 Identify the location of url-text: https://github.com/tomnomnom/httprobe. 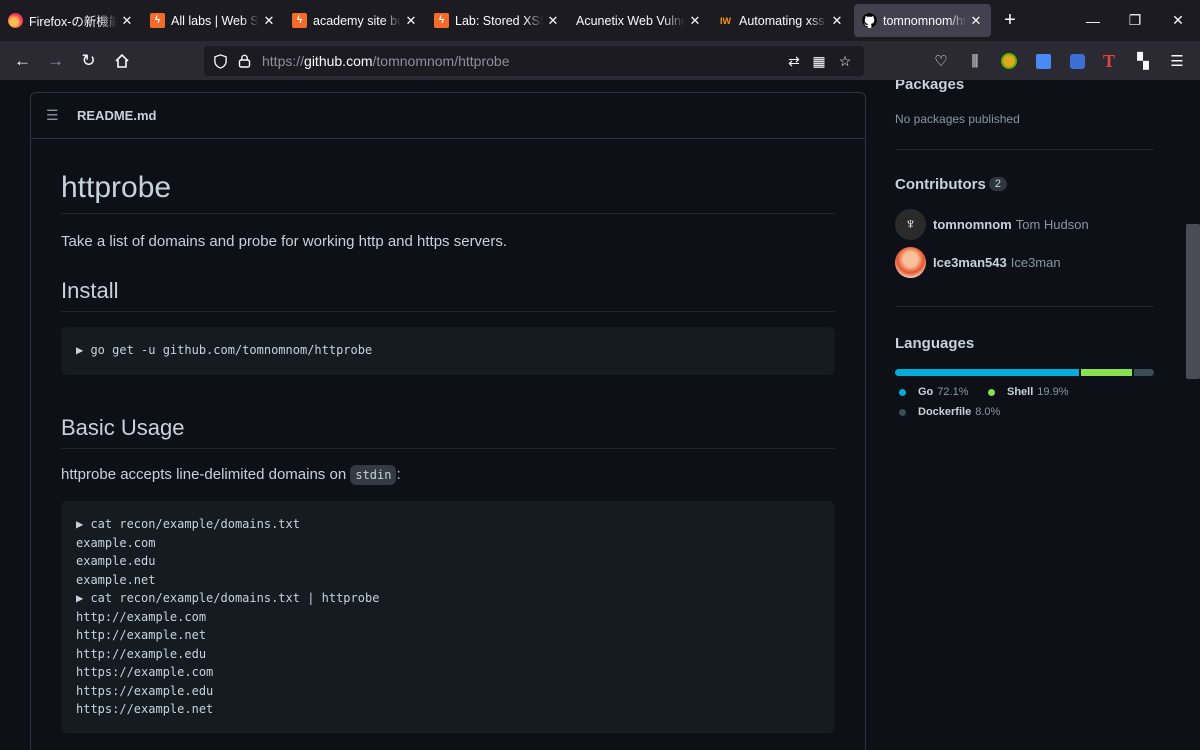
(385, 61).